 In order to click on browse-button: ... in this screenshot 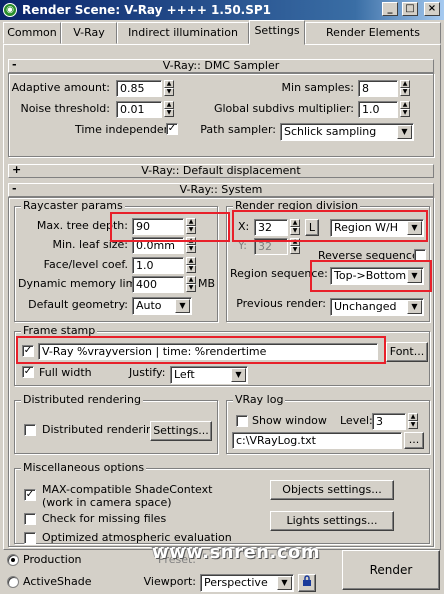, I will do `click(414, 440)`.